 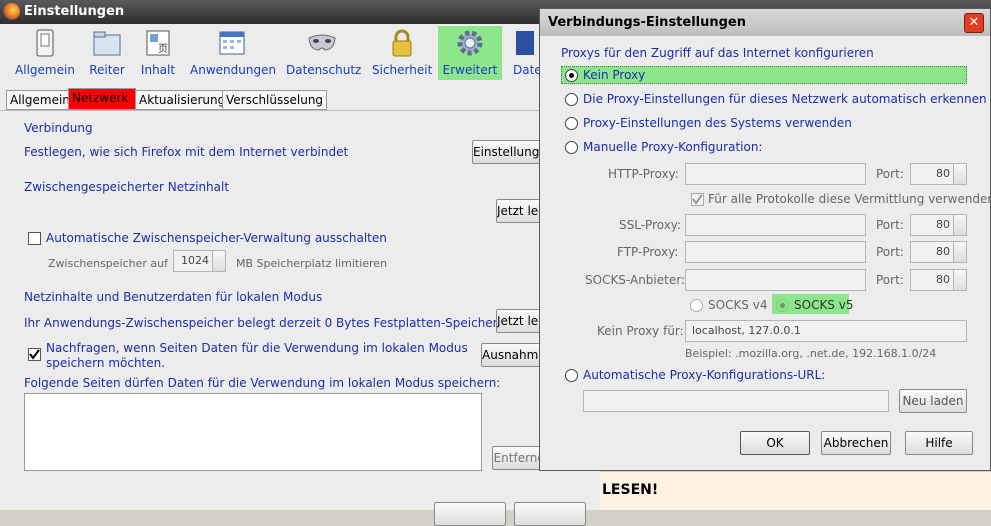 What do you see at coordinates (648, 252) in the screenshot?
I see `ftp-proxy-label: FTP-Proxy:` at bounding box center [648, 252].